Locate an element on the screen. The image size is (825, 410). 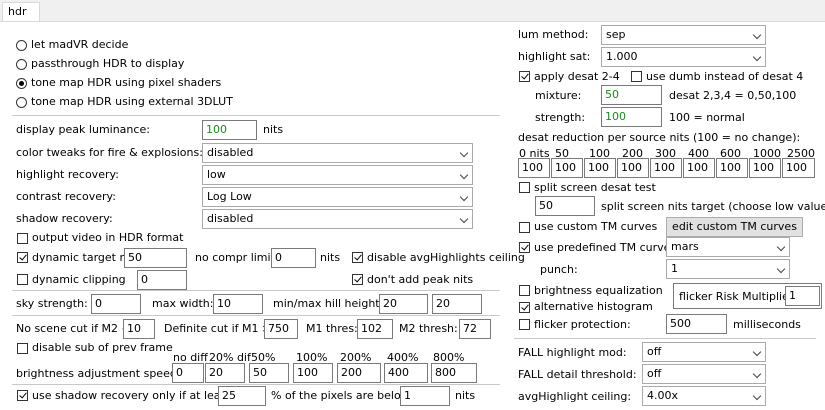
speed-input-6: 800 is located at coordinates (454, 373).